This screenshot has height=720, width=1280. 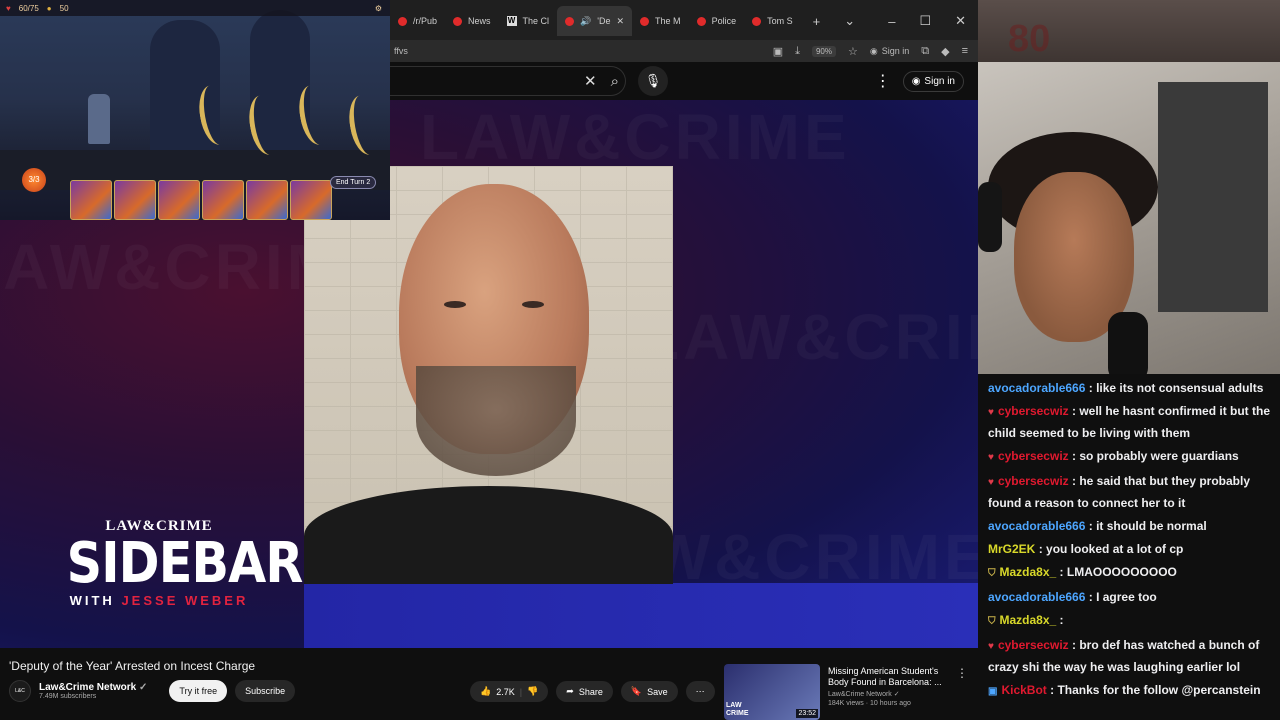 What do you see at coordinates (472, 21) in the screenshot?
I see `tab-news: News` at bounding box center [472, 21].